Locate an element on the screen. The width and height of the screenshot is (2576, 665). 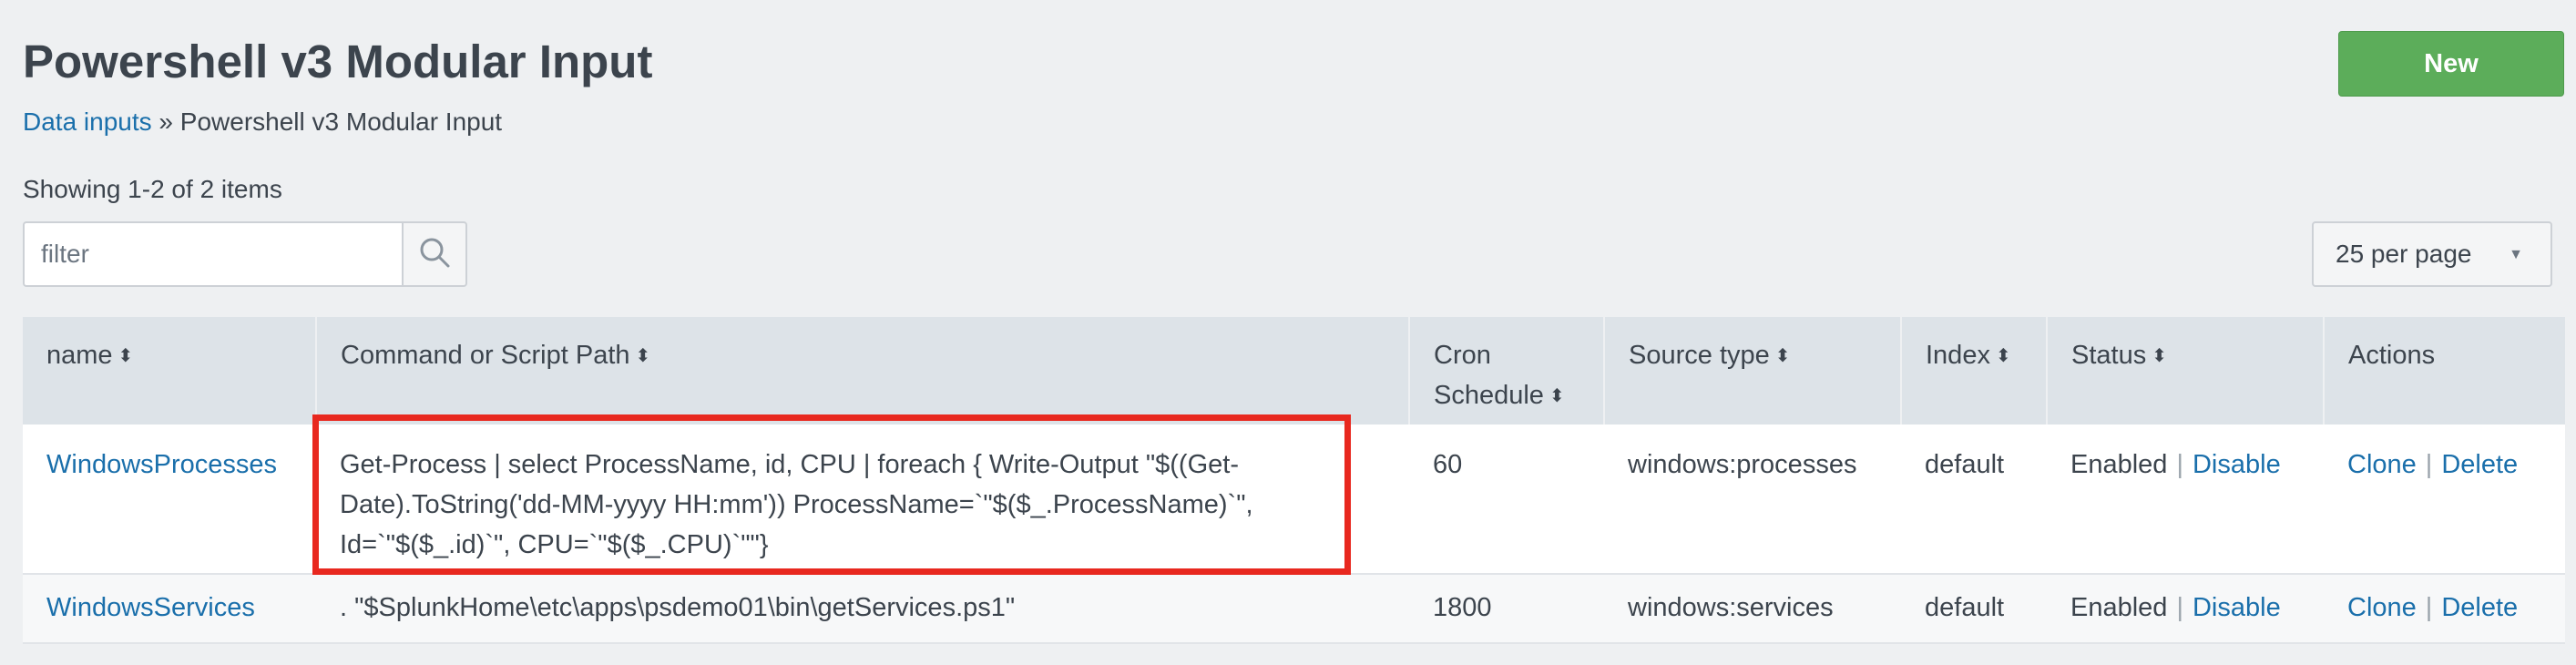
column-header-index: Index ⬍ is located at coordinates (1974, 371).